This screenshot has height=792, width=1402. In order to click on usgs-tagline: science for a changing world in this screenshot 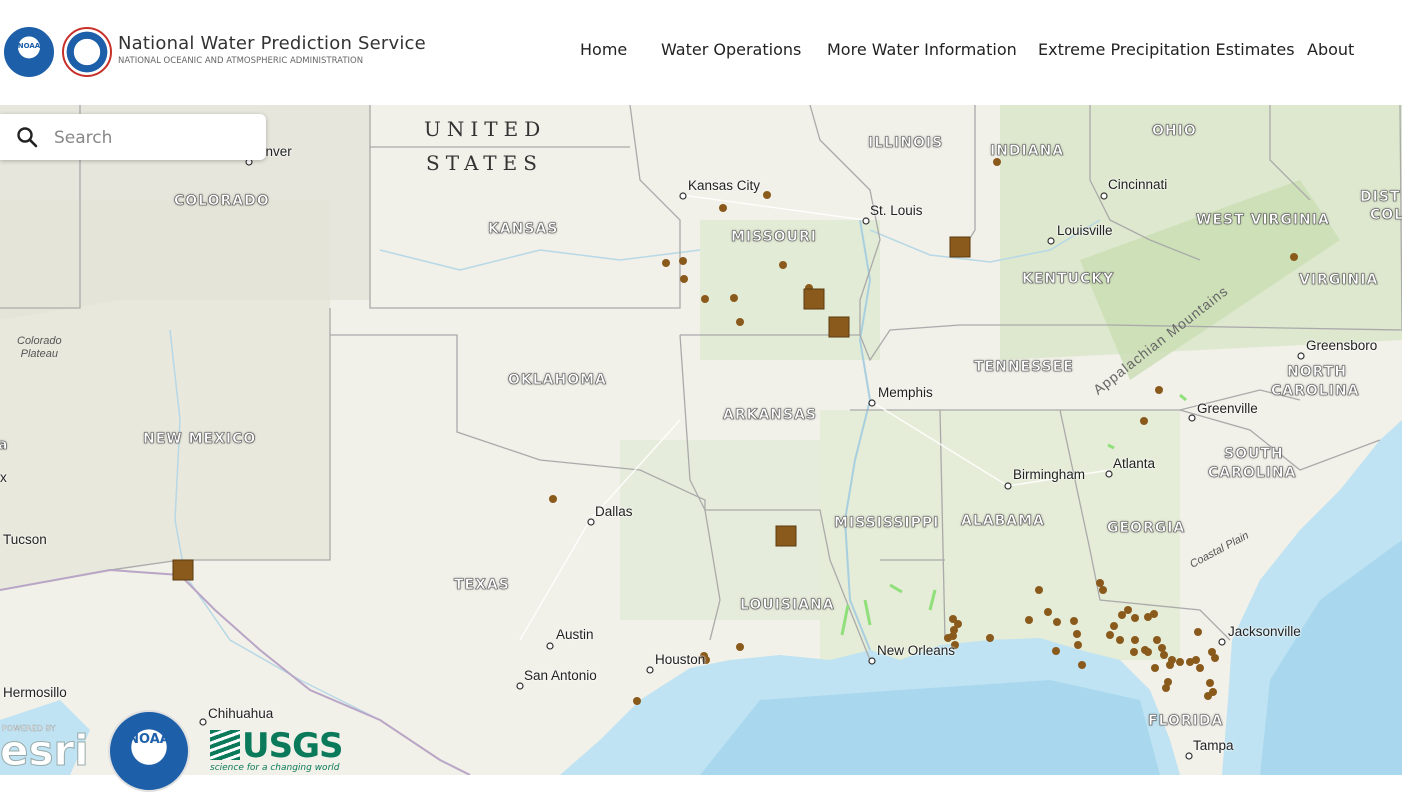, I will do `click(275, 768)`.